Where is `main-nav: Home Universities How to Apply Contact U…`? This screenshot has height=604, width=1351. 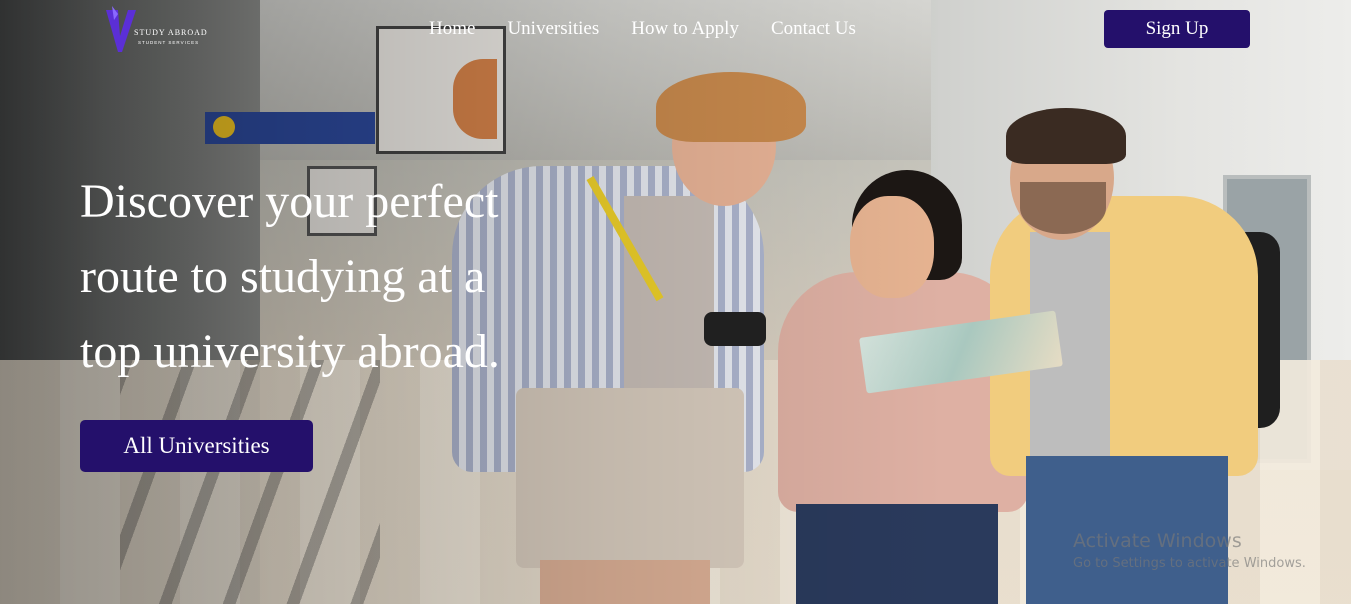
main-nav: Home Universities How to Apply Contact U… is located at coordinates (658, 29).